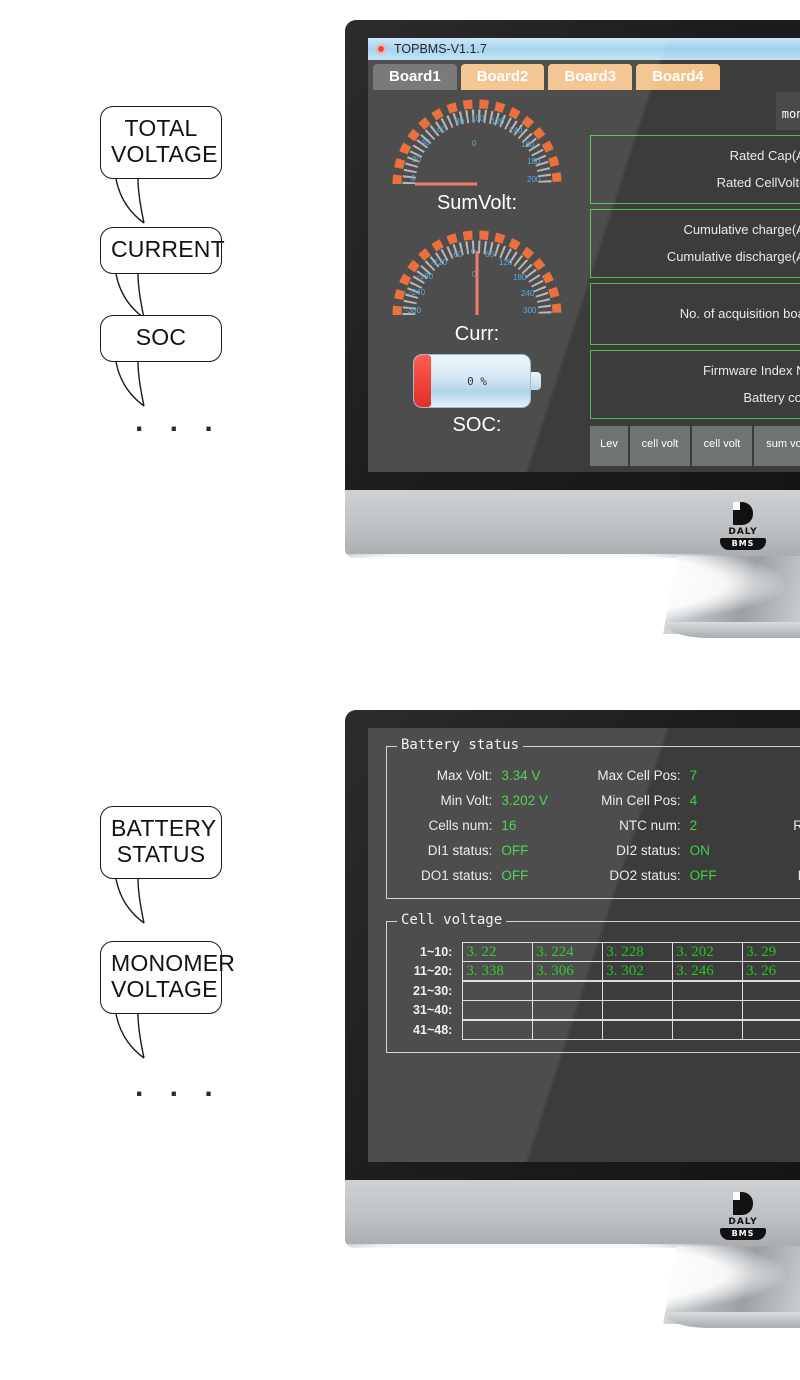 The width and height of the screenshot is (800, 1380). What do you see at coordinates (477, 334) in the screenshot?
I see `gauge-current-label: Curr:` at bounding box center [477, 334].